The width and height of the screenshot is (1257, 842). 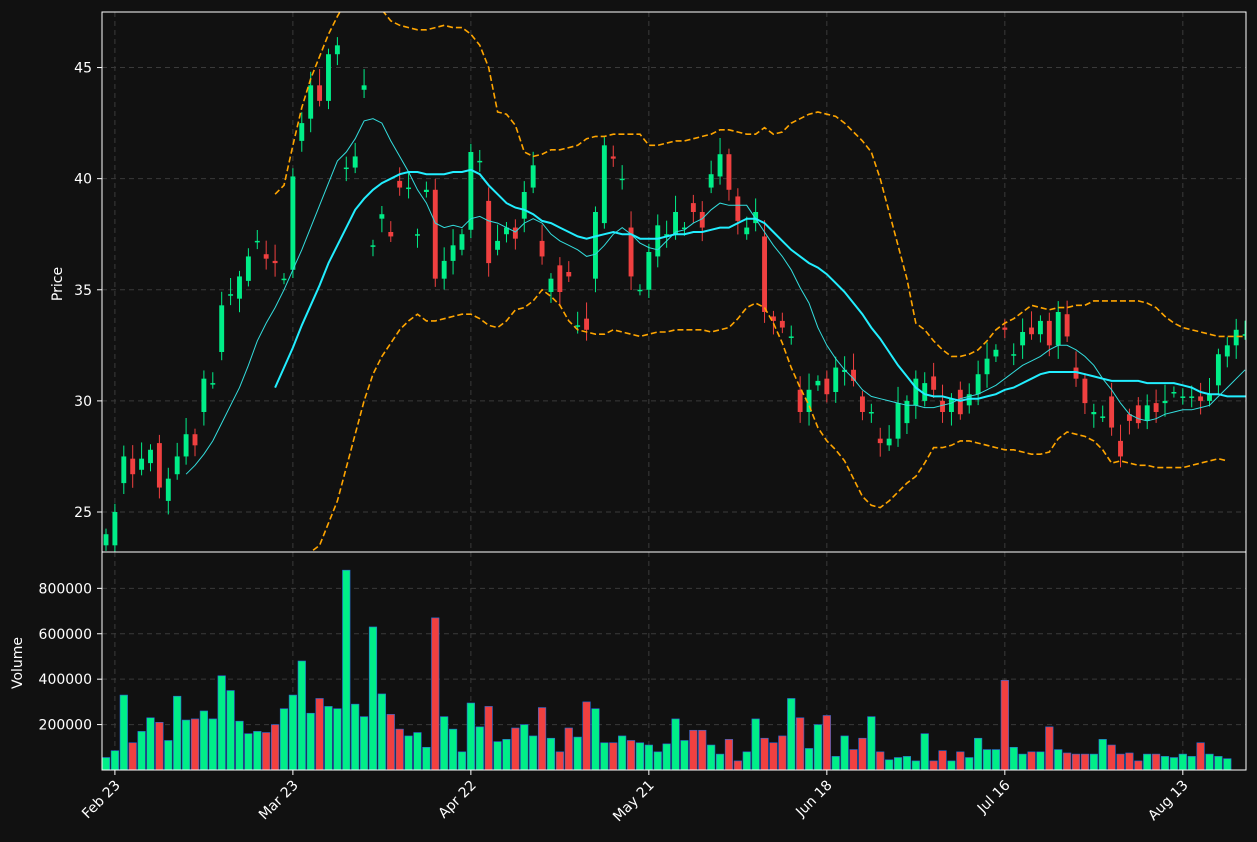 What do you see at coordinates (83, 402) in the screenshot?
I see `price-y-tick-label: 30` at bounding box center [83, 402].